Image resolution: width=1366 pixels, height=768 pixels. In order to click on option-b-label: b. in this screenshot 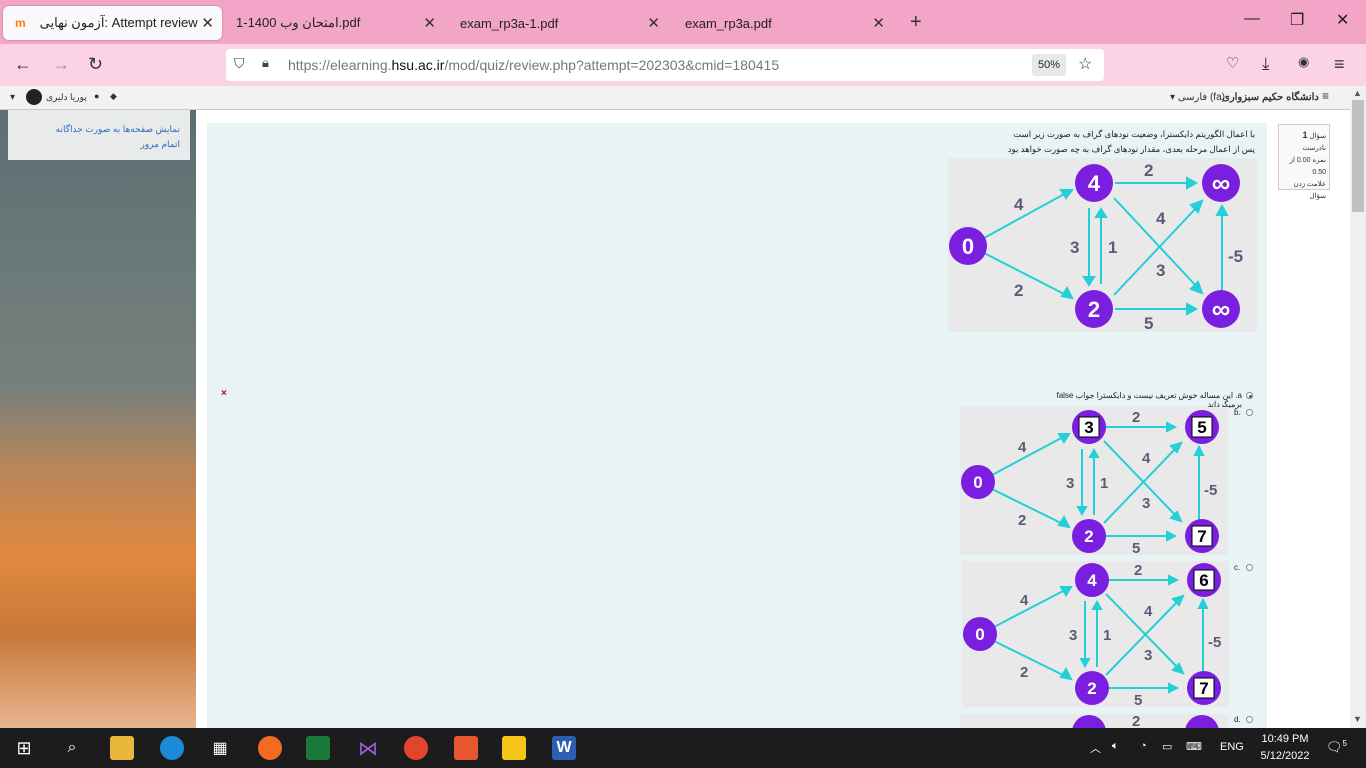, I will do `click(1237, 412)`.